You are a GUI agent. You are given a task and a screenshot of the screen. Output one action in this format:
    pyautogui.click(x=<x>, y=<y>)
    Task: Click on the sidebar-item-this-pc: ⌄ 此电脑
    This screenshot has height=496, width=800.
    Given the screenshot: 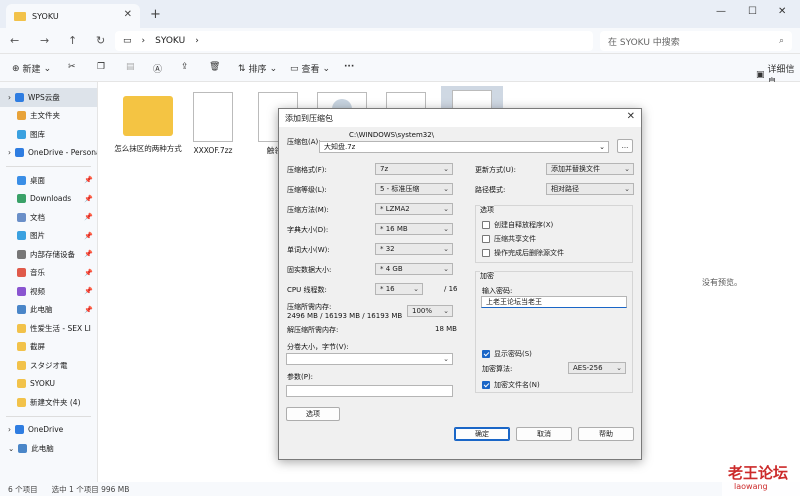 What is the action you would take?
    pyautogui.click(x=48, y=448)
    